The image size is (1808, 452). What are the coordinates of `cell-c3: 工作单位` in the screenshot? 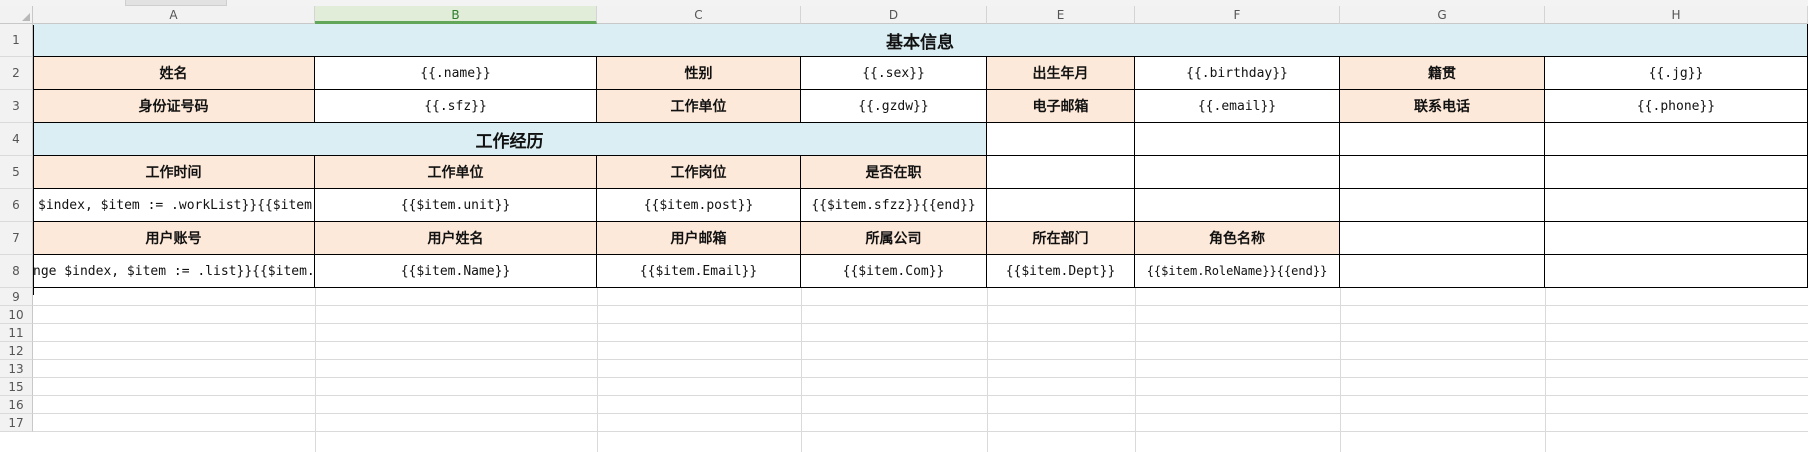 It's located at (699, 106).